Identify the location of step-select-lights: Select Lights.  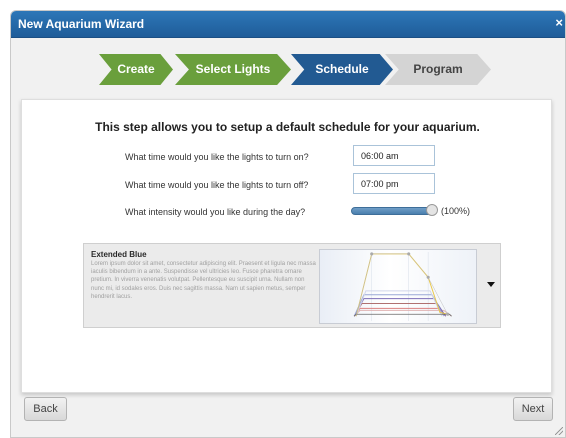
(233, 69).